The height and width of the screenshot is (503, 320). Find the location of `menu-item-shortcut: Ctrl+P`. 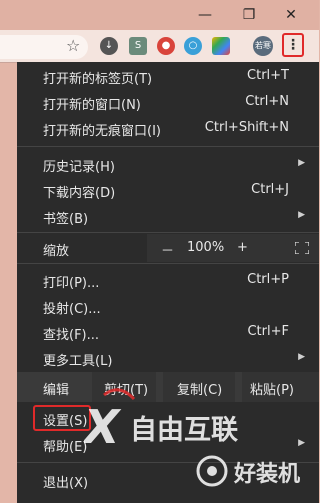

menu-item-shortcut: Ctrl+P is located at coordinates (268, 279).